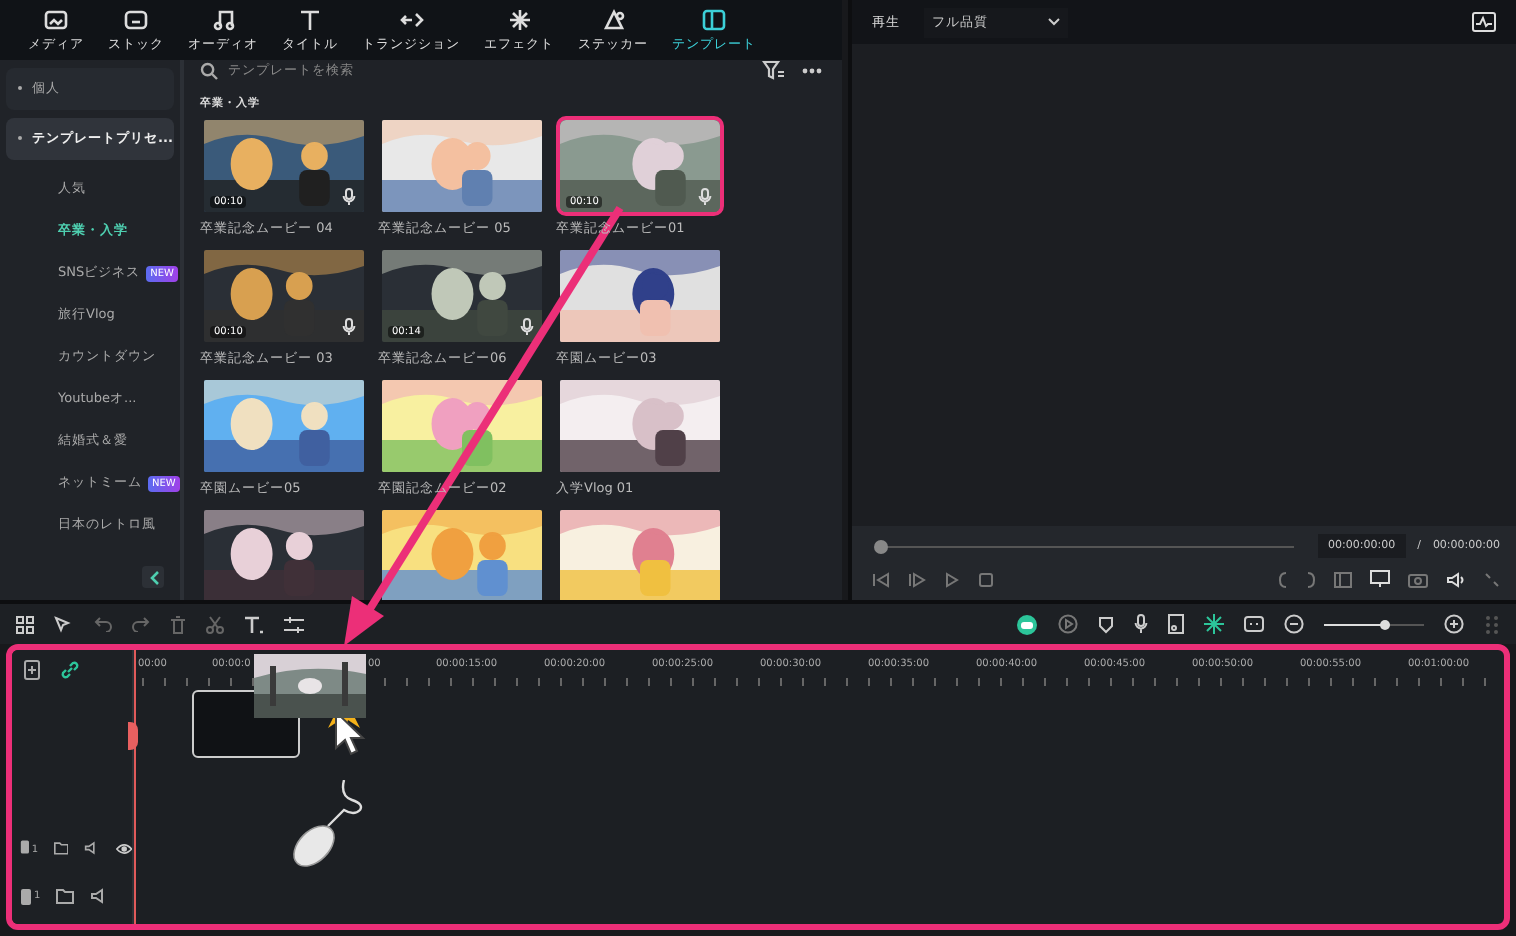  Describe the element at coordinates (613, 19) in the screenshot. I see `sticker-icon` at that location.